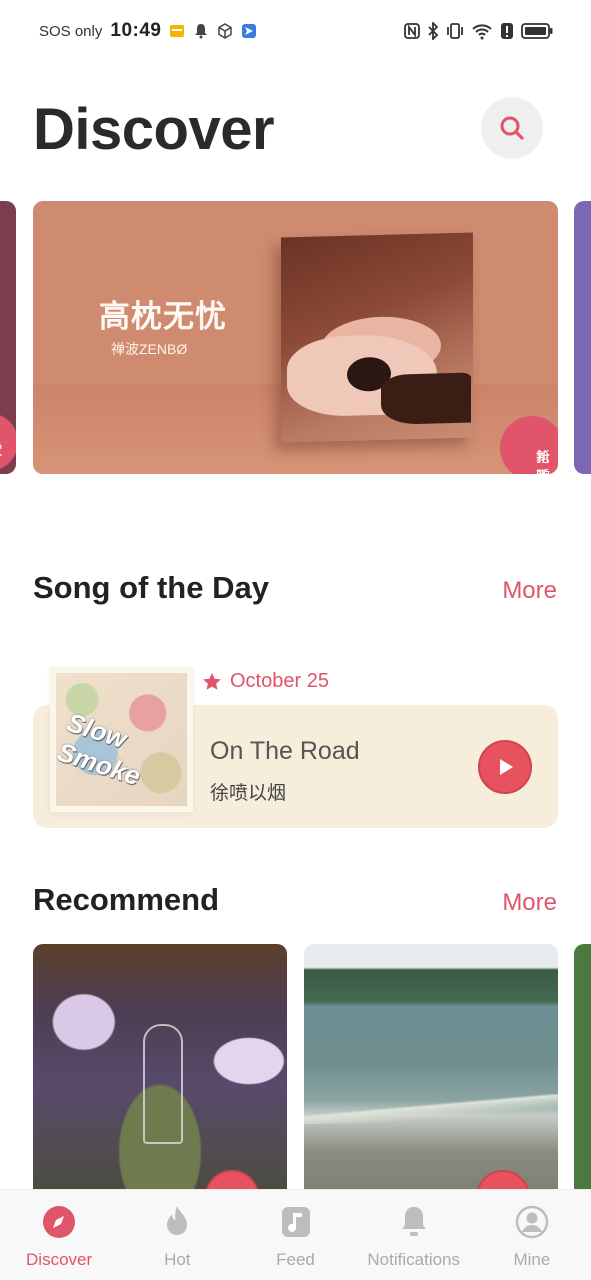 The width and height of the screenshot is (591, 1280). I want to click on tag-line2: 抢听, so click(543, 461).